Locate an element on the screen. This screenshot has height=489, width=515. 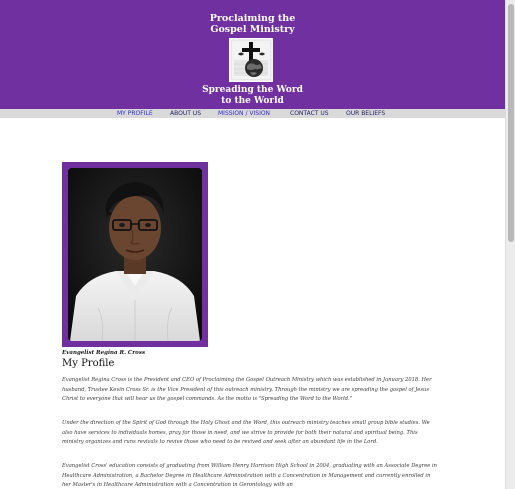
tagline-line2: to the World is located at coordinates (252, 101).